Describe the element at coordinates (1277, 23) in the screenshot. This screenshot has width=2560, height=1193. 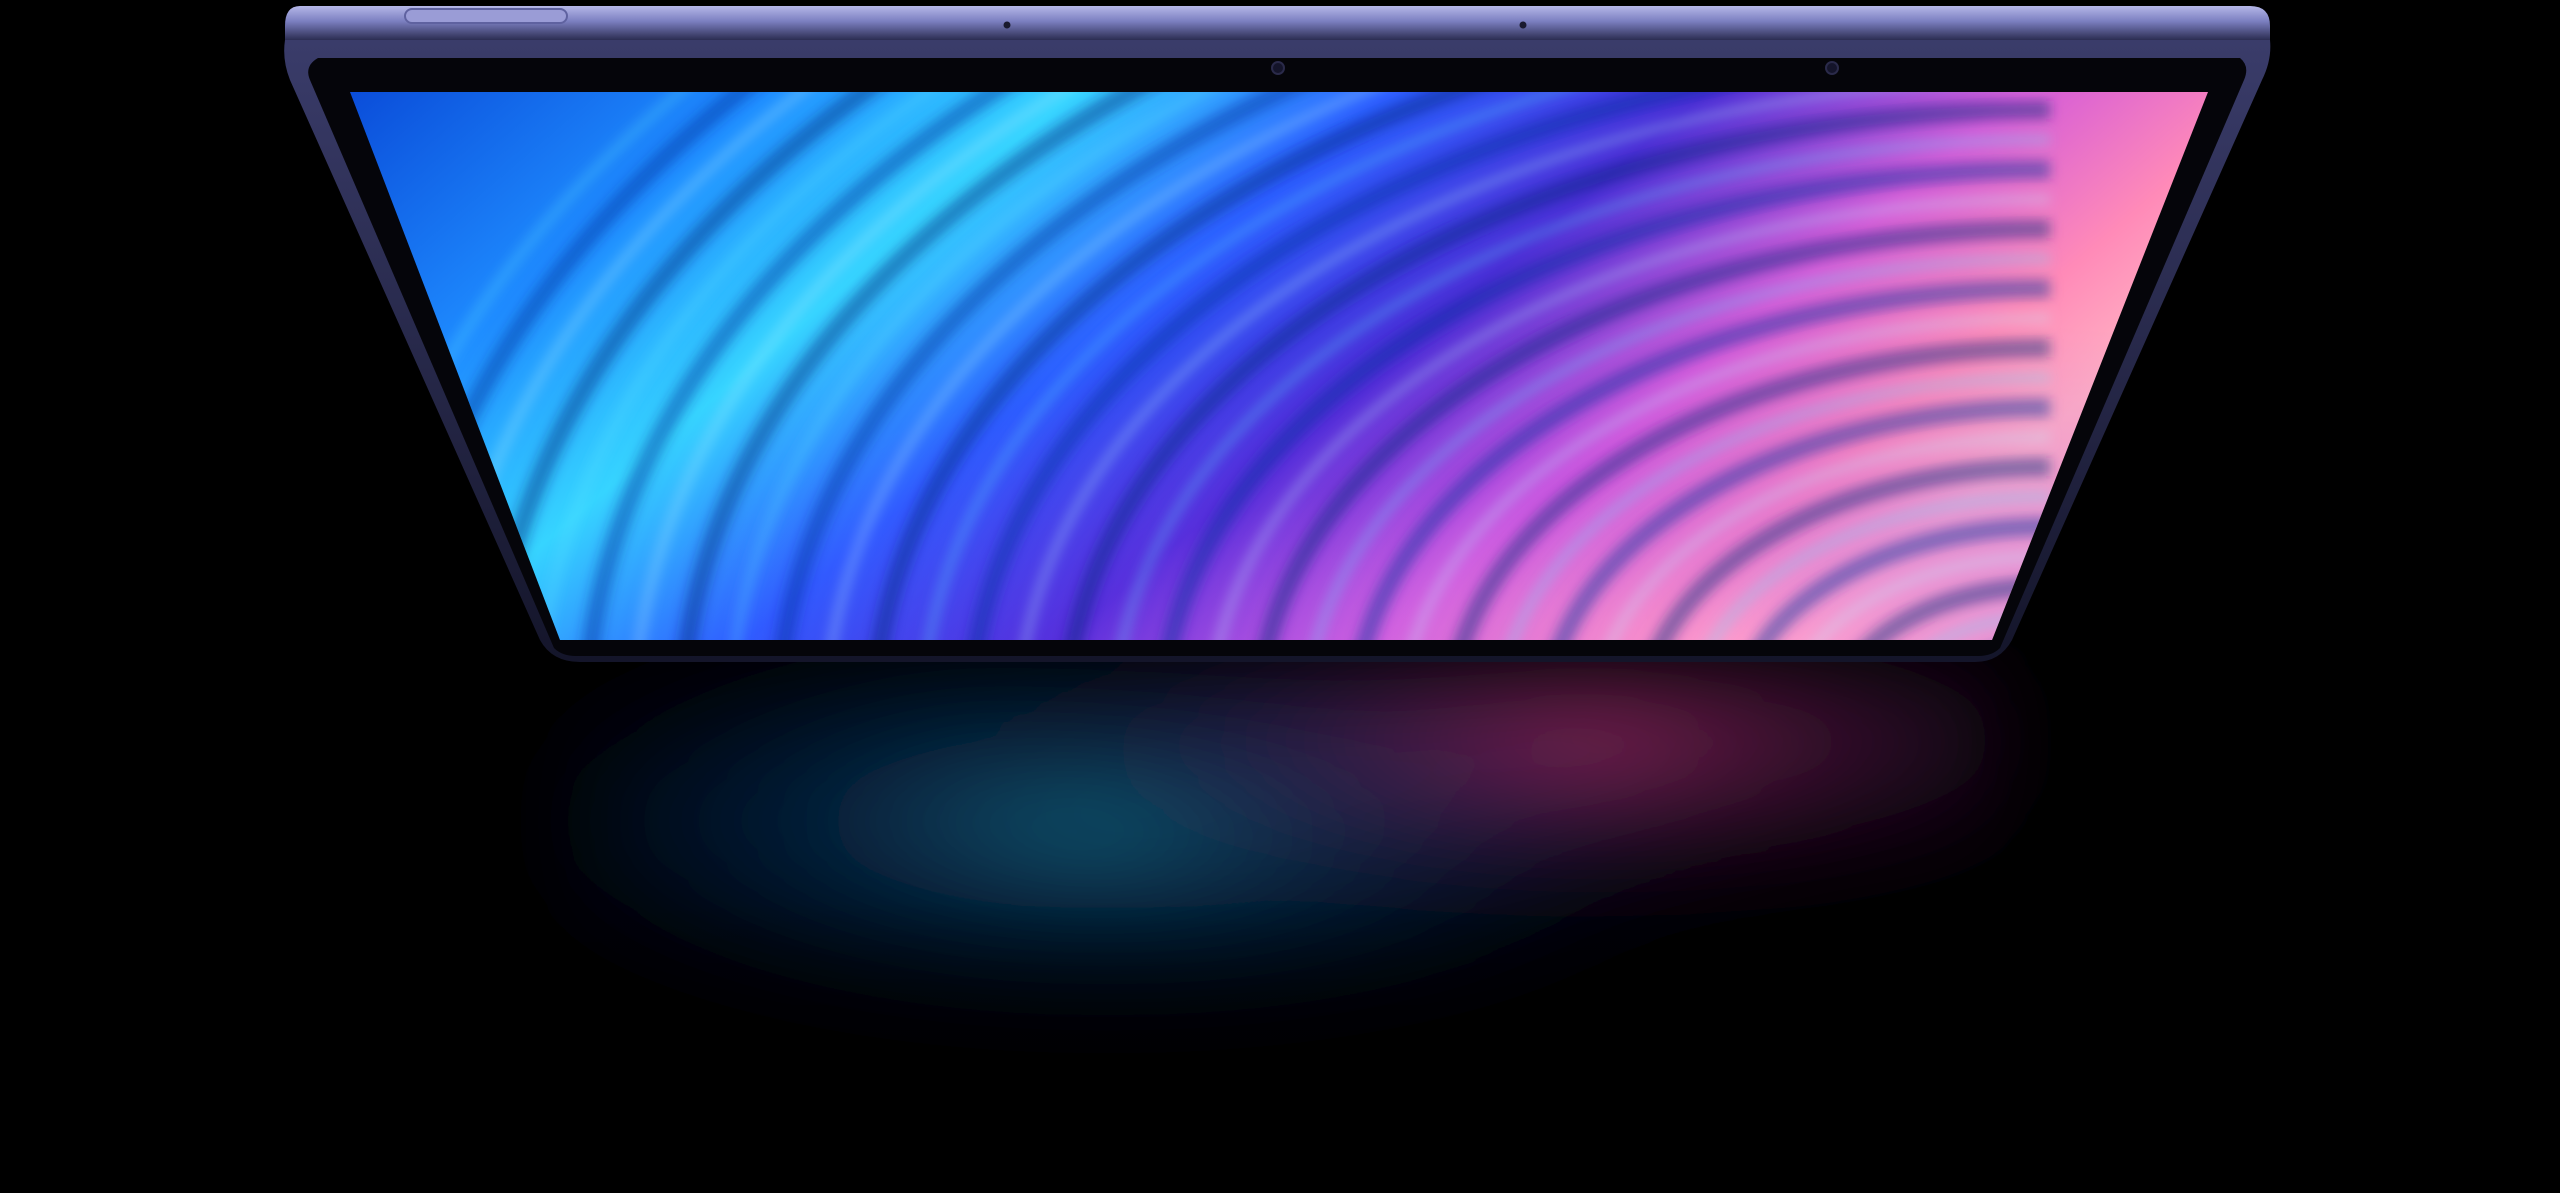
I see `tablet-top-edge` at that location.